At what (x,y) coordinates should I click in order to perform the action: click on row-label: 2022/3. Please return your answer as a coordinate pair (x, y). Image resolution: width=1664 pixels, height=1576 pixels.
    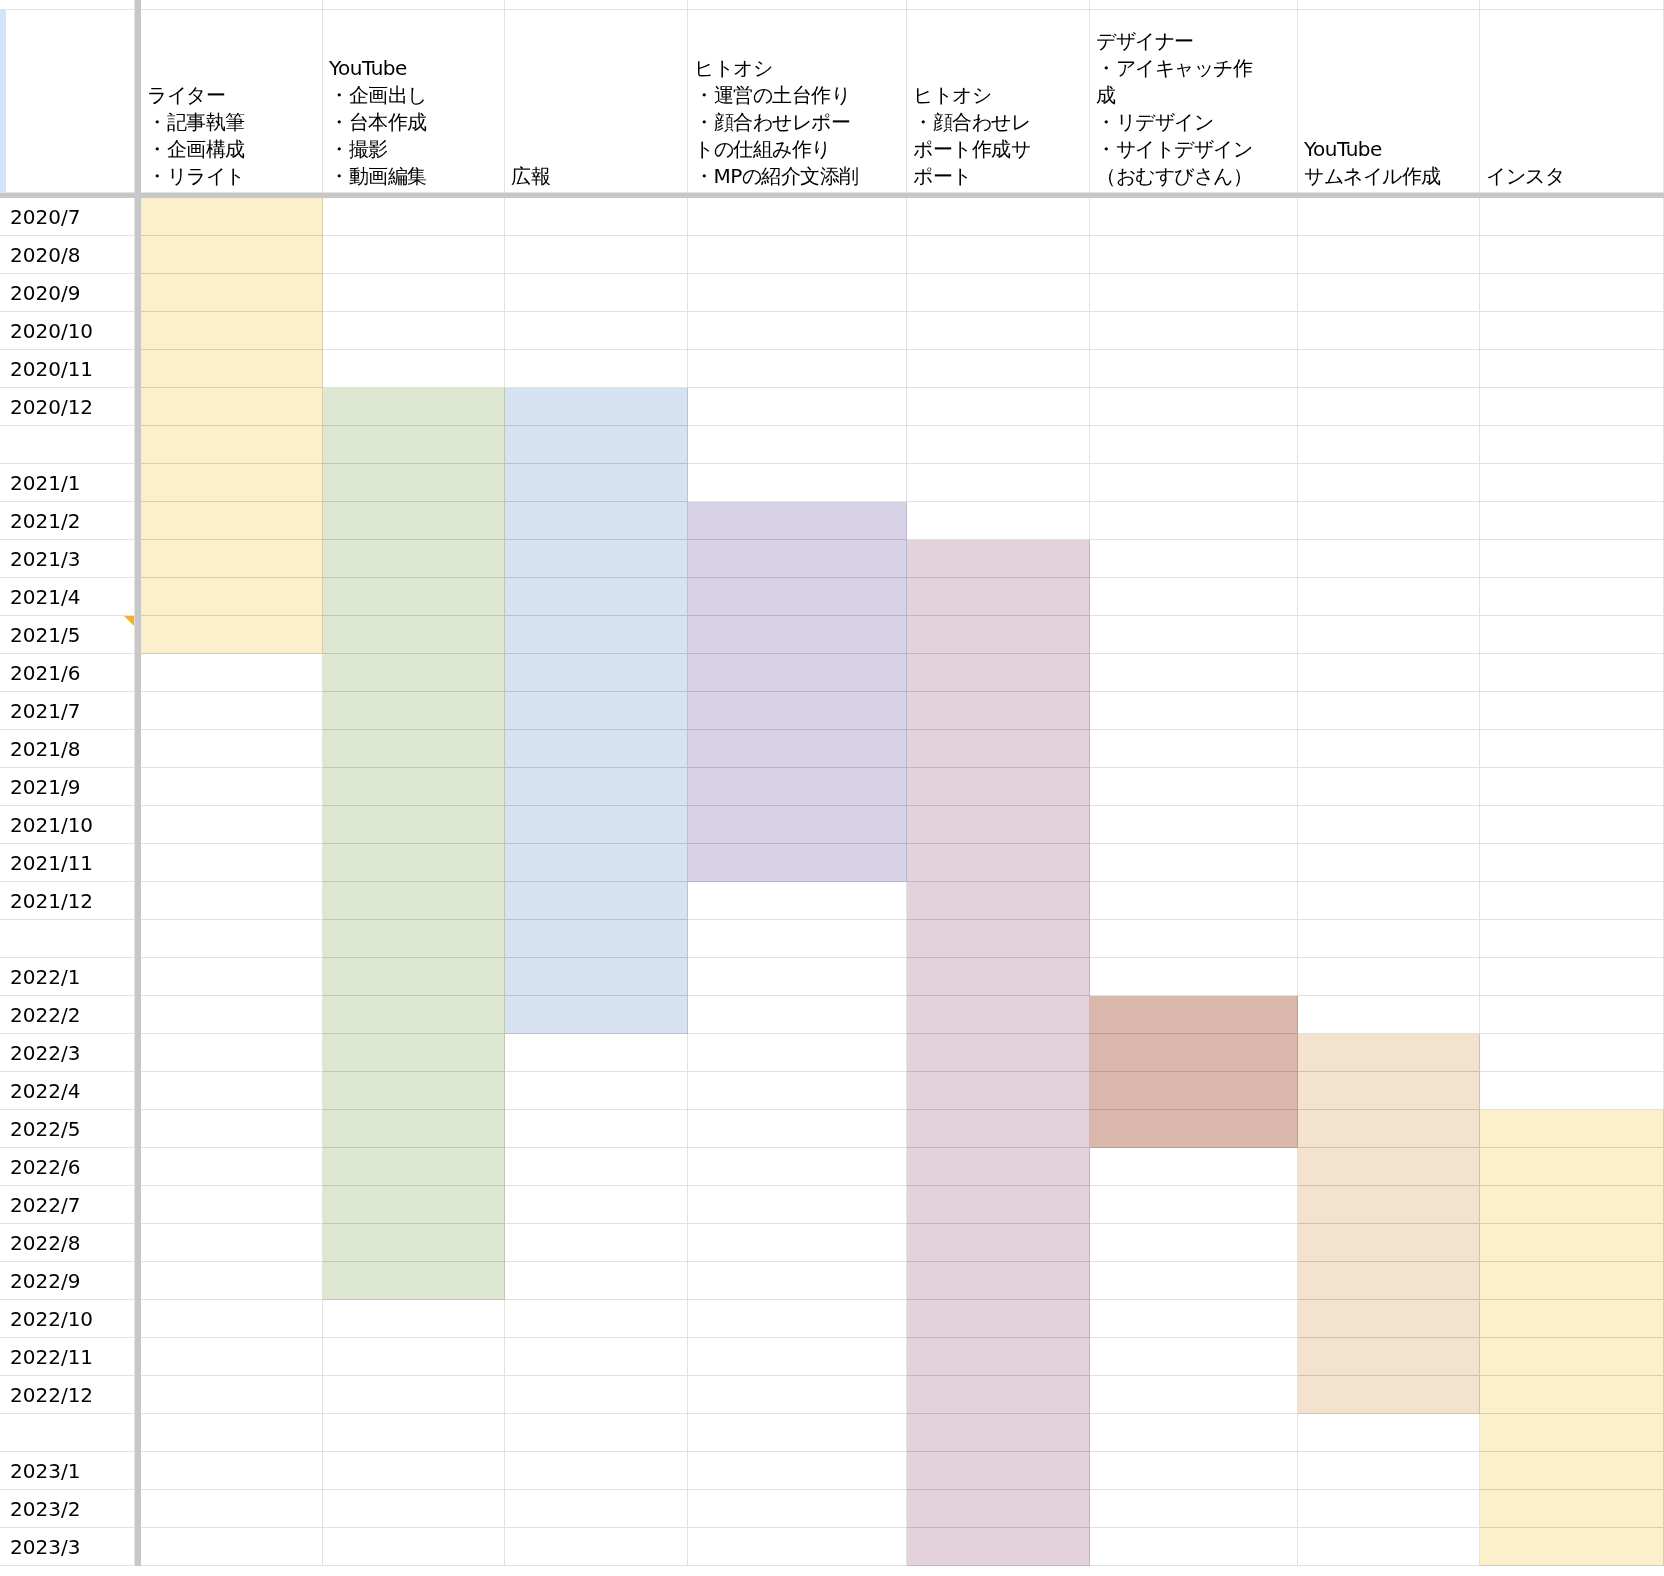
    Looking at the image, I should click on (67, 1053).